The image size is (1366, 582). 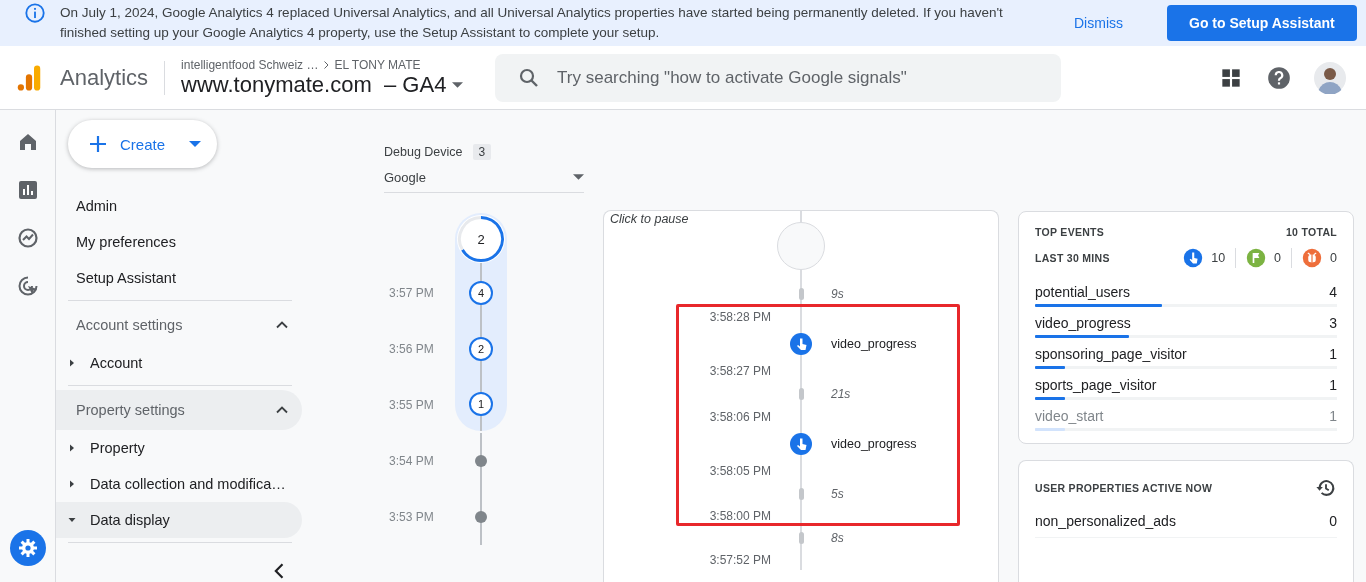 I want to click on history-icon, so click(x=1326, y=488).